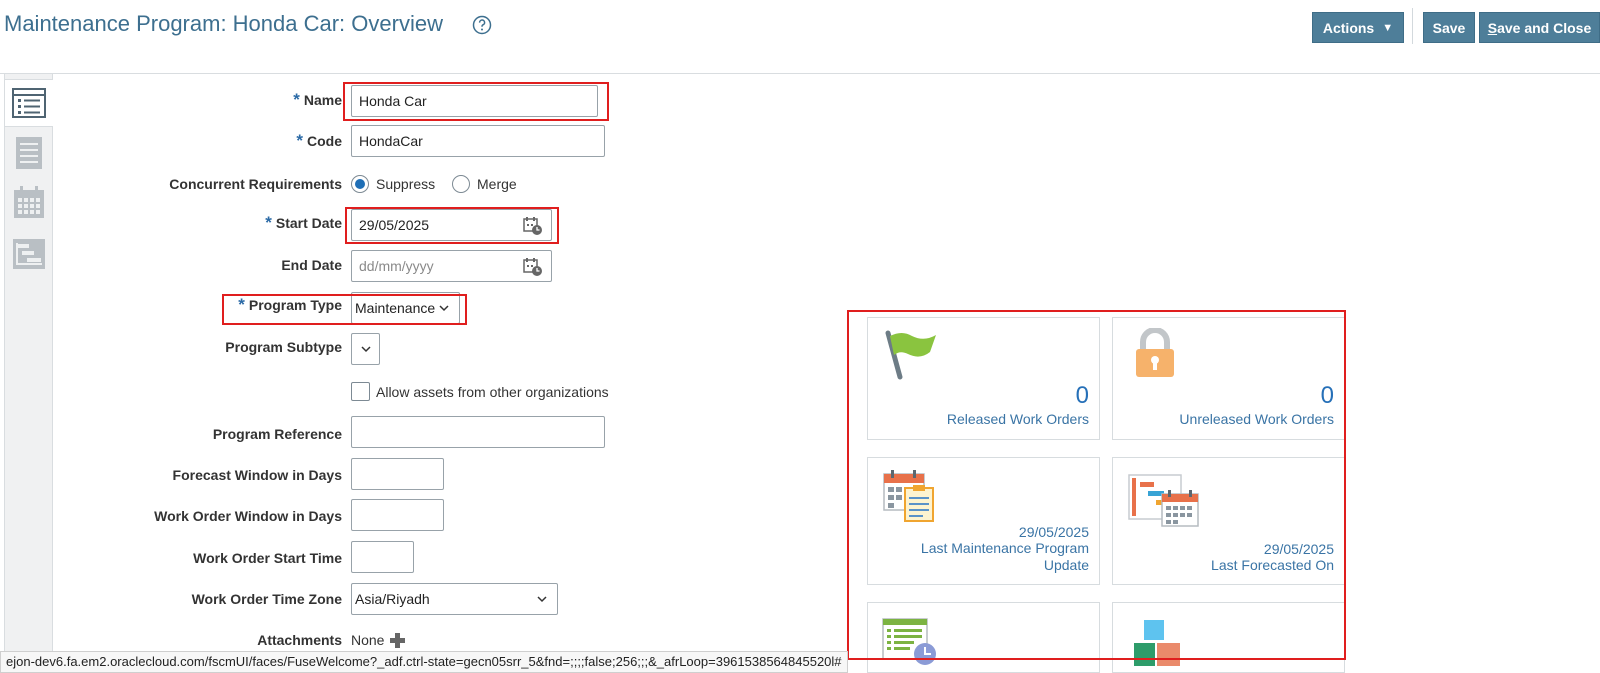 This screenshot has height=673, width=1600. Describe the element at coordinates (311, 265) in the screenshot. I see `end-date-label: End Date` at that location.